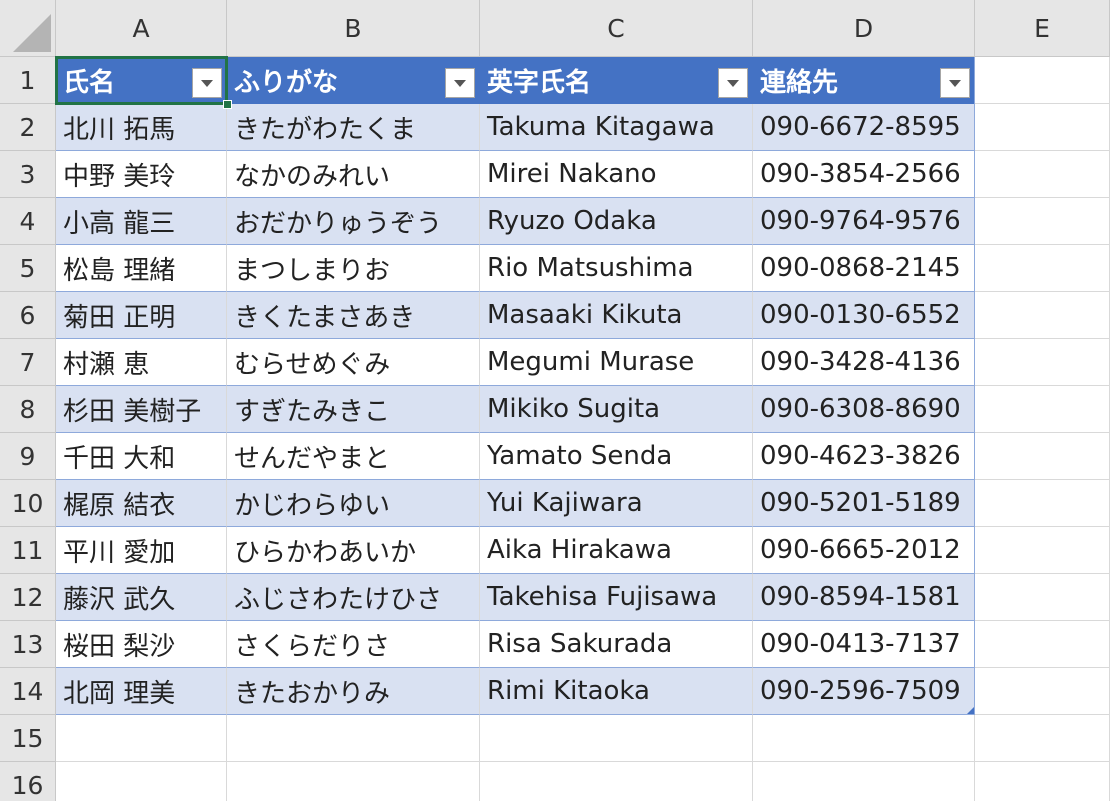 The width and height of the screenshot is (1110, 801). Describe the element at coordinates (353, 550) in the screenshot. I see `table-cell-b11: ひらかわあいか` at that location.